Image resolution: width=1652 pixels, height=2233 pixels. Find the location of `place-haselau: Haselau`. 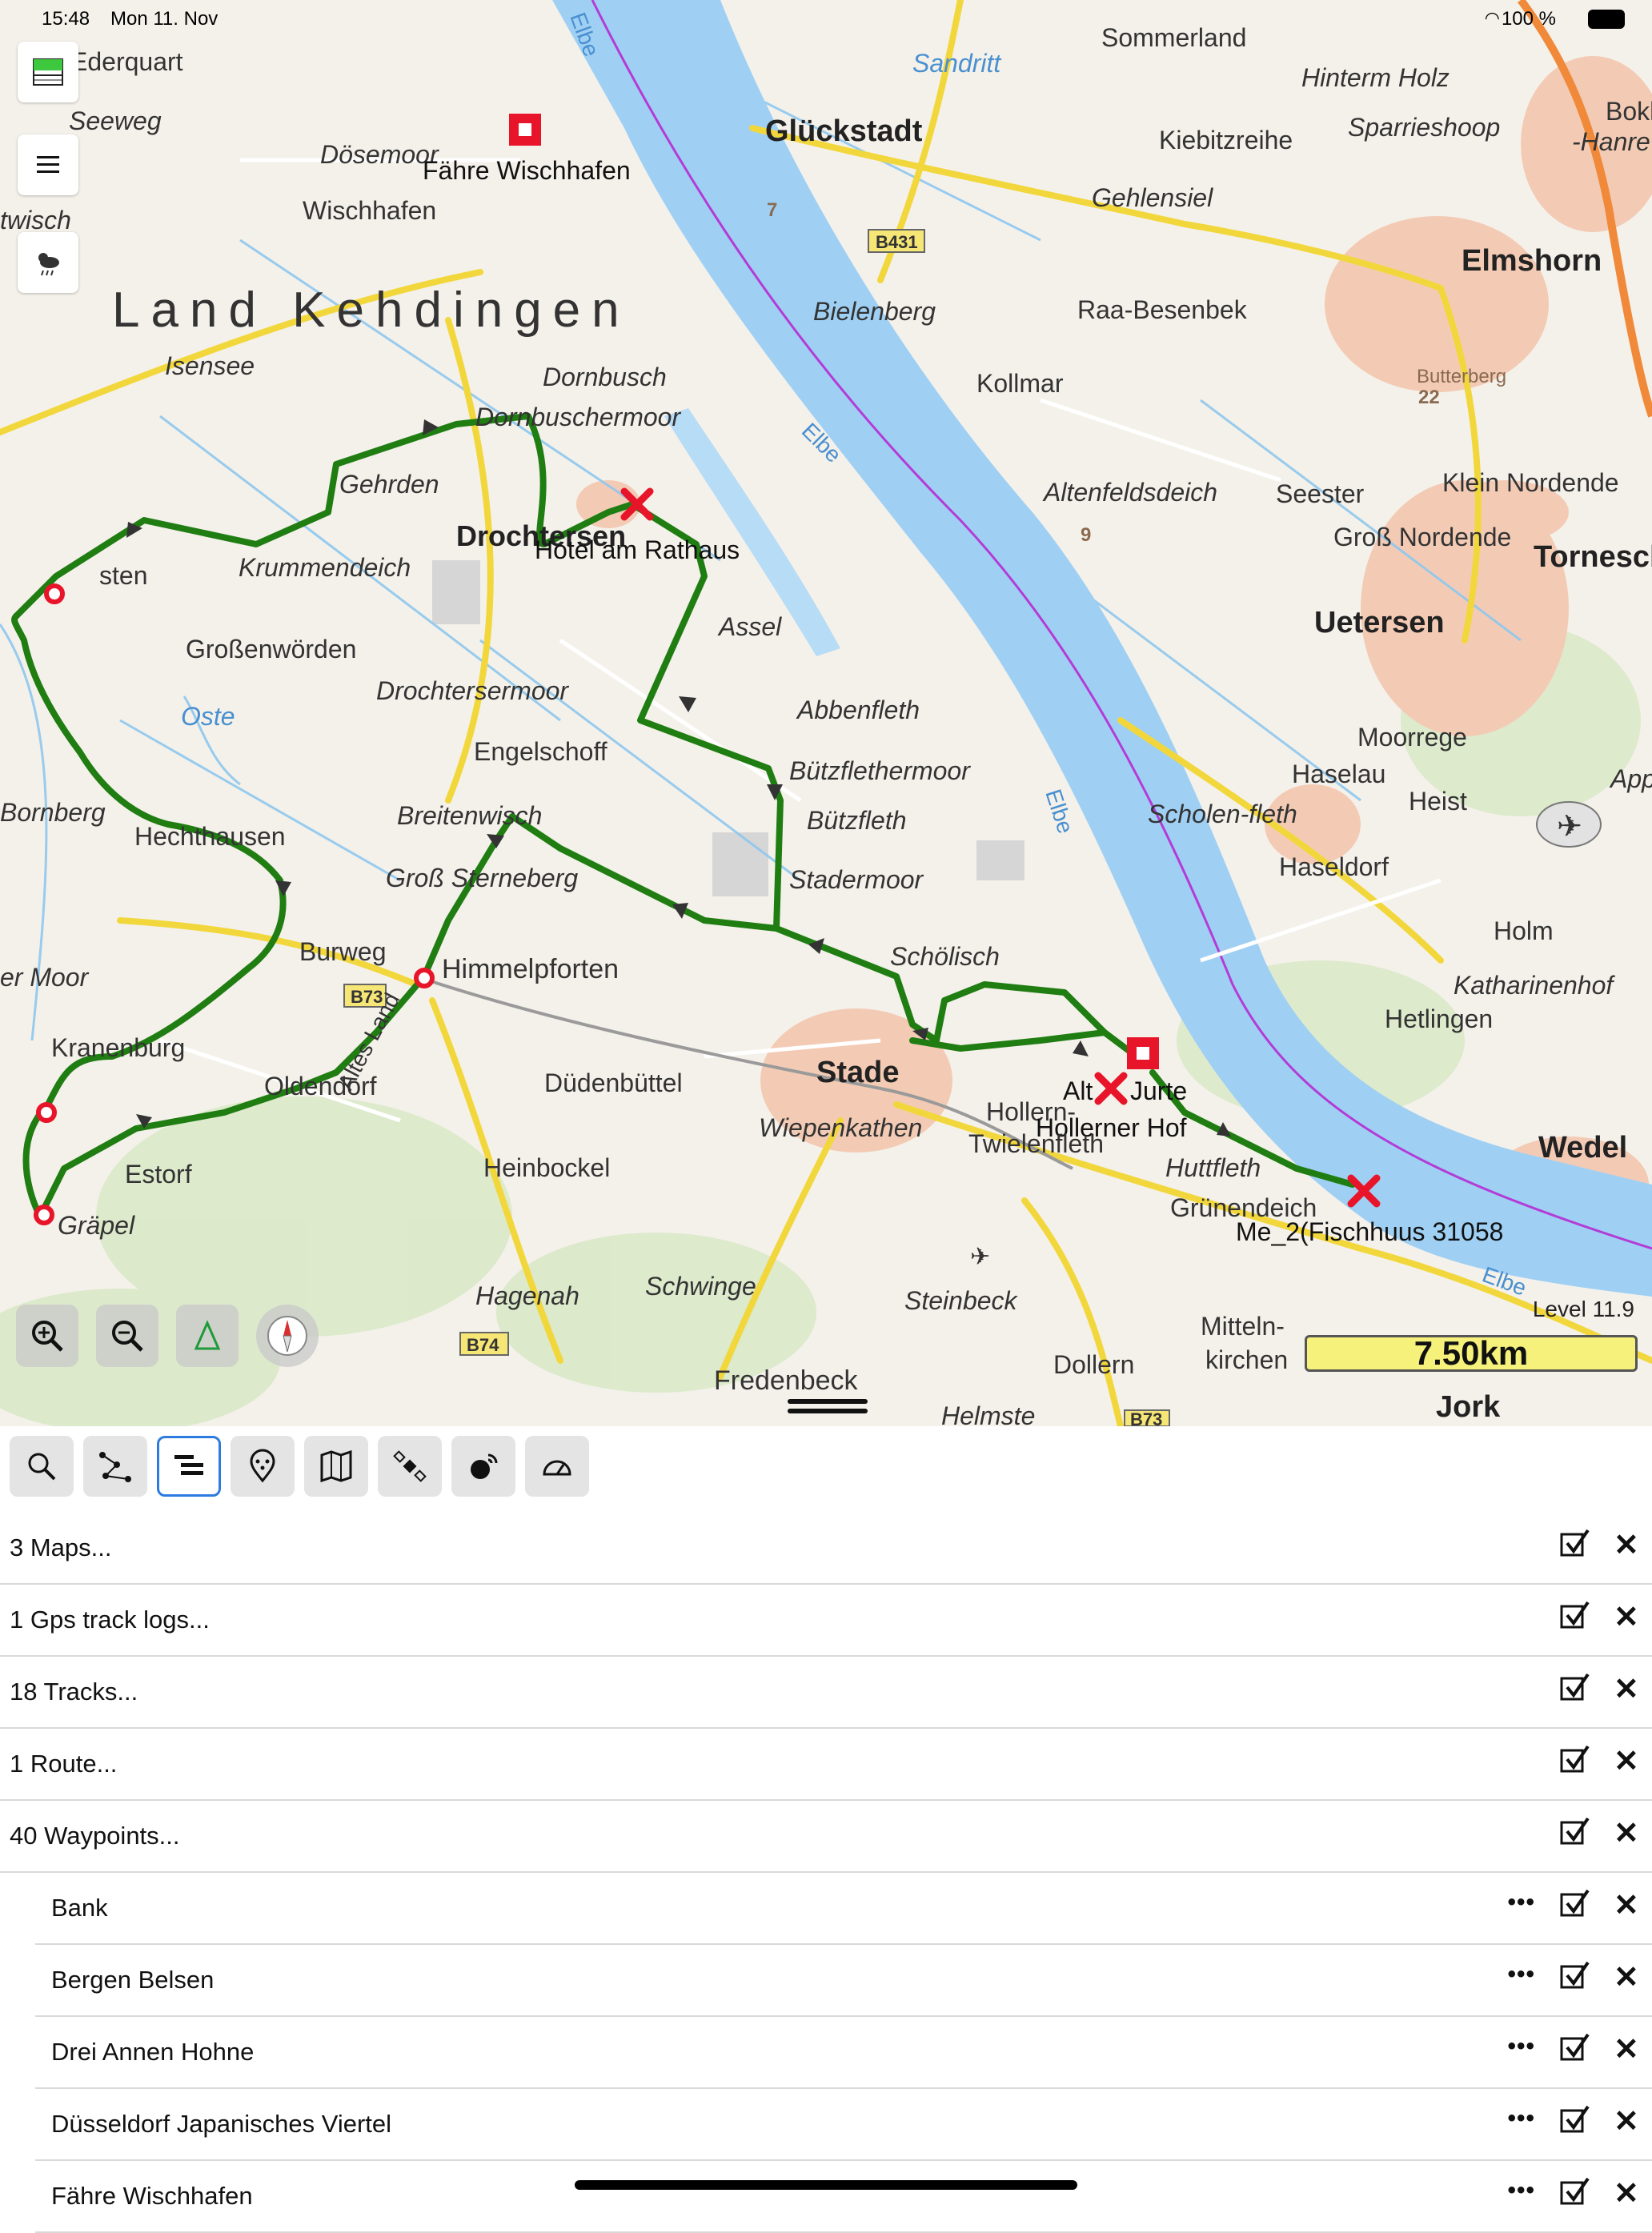

place-haselau: Haselau is located at coordinates (1338, 774).